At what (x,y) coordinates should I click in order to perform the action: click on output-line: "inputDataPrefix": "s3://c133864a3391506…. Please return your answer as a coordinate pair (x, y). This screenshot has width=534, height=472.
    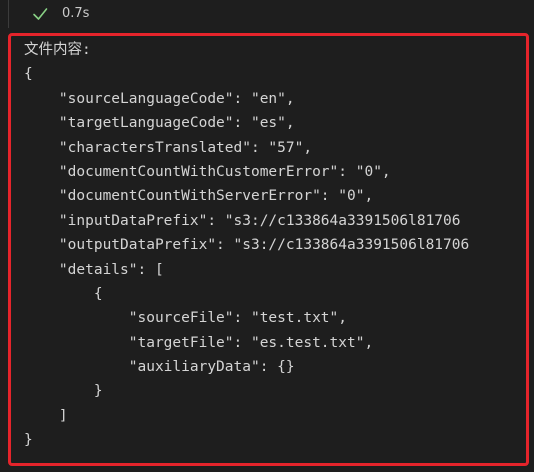
    Looking at the image, I should click on (242, 220).